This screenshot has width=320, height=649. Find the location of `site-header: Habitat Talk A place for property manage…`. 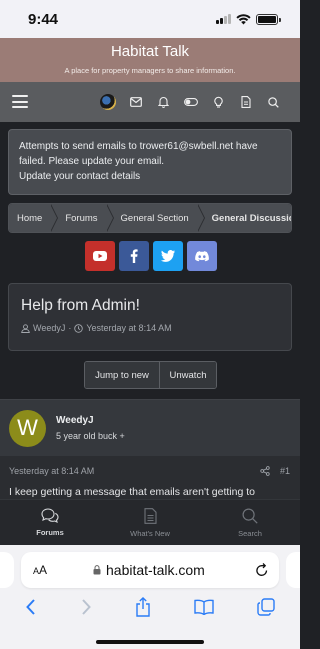

site-header: Habitat Talk A place for property manage… is located at coordinates (150, 60).